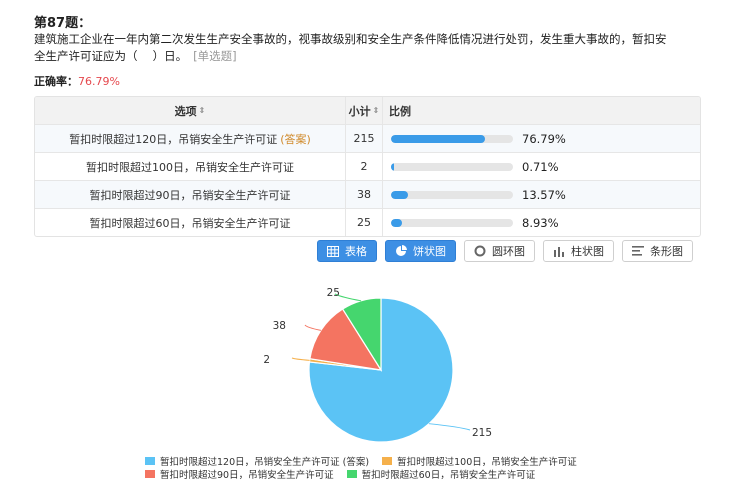 This screenshot has height=488, width=732. I want to click on data-label: 215, so click(482, 433).